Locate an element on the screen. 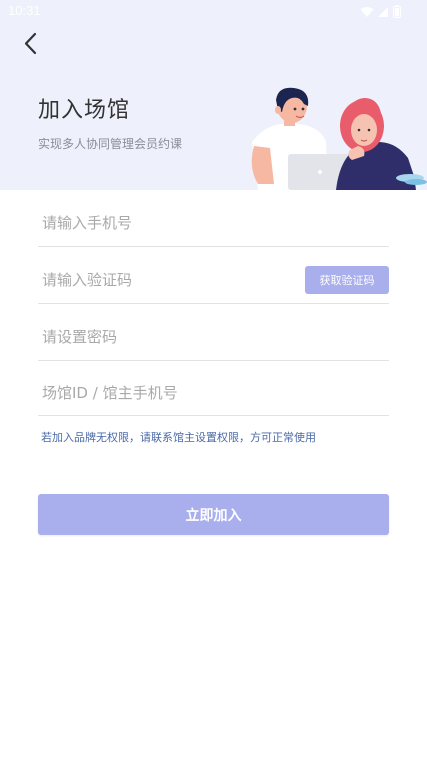 This screenshot has width=427, height=759. permission-hint: 若加入品牌无权限，请联系馆主设置权限，方可正常使用 is located at coordinates (178, 437).